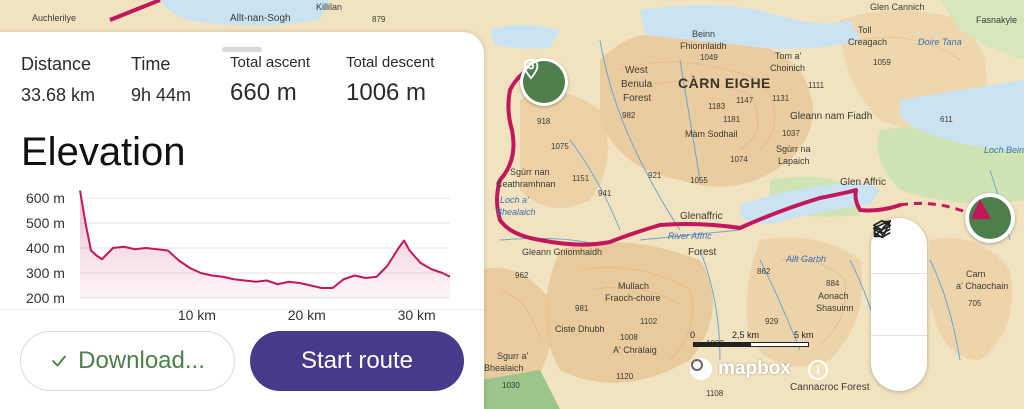 Image resolution: width=1024 pixels, height=409 pixels. Describe the element at coordinates (45, 298) in the screenshot. I see `y-tick-label: 200 m` at that location.